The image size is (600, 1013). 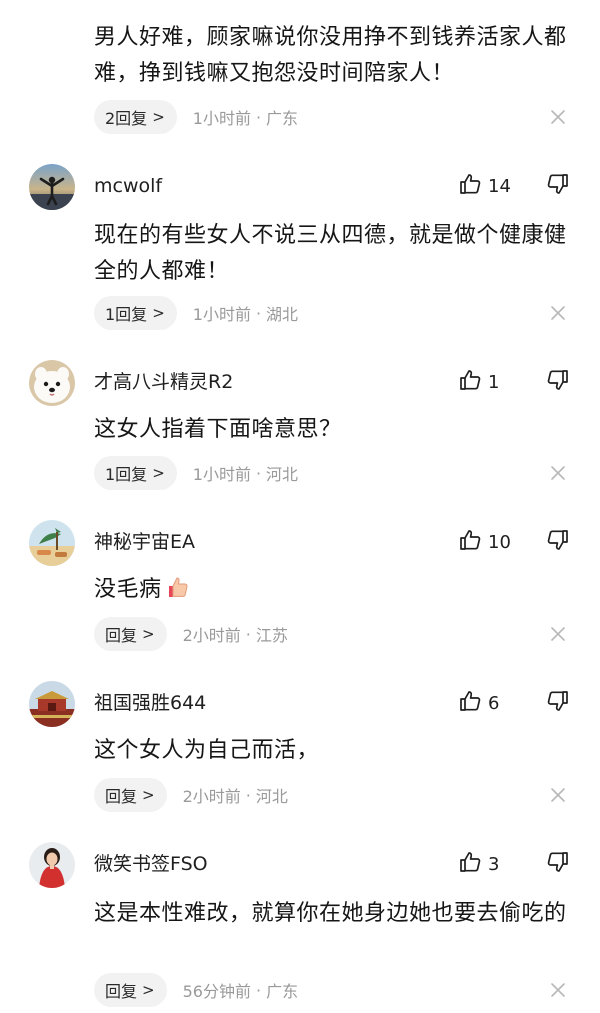 I want to click on like-count: 6, so click(x=494, y=703).